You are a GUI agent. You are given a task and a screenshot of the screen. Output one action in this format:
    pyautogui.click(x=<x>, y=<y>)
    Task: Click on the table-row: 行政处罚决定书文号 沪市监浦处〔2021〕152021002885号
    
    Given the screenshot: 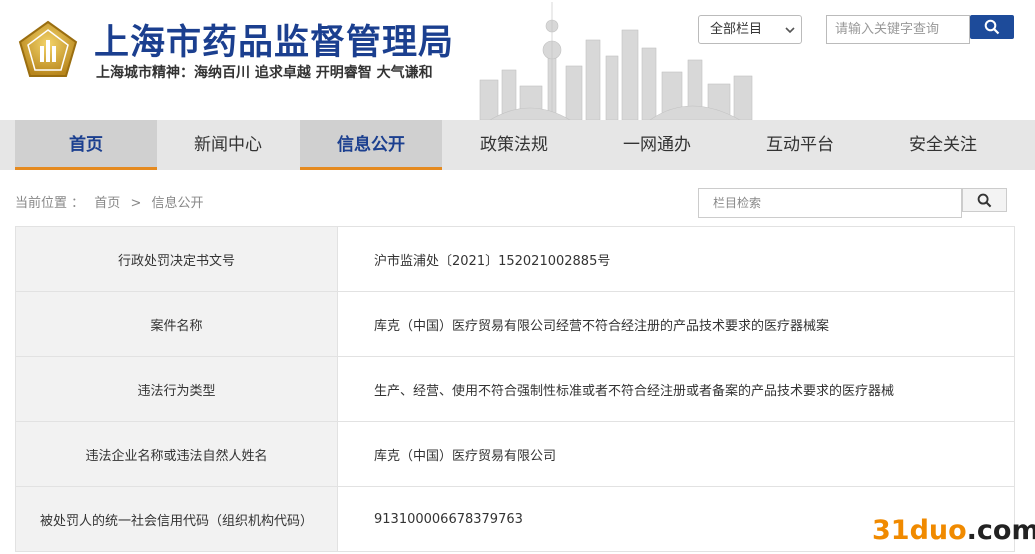 What is the action you would take?
    pyautogui.click(x=515, y=259)
    